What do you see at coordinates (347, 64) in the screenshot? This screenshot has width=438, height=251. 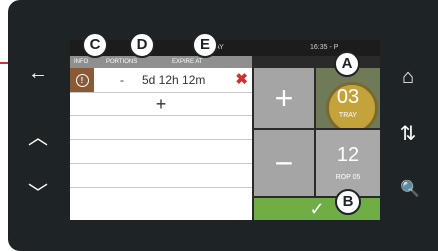 I see `callout-a: A` at bounding box center [347, 64].